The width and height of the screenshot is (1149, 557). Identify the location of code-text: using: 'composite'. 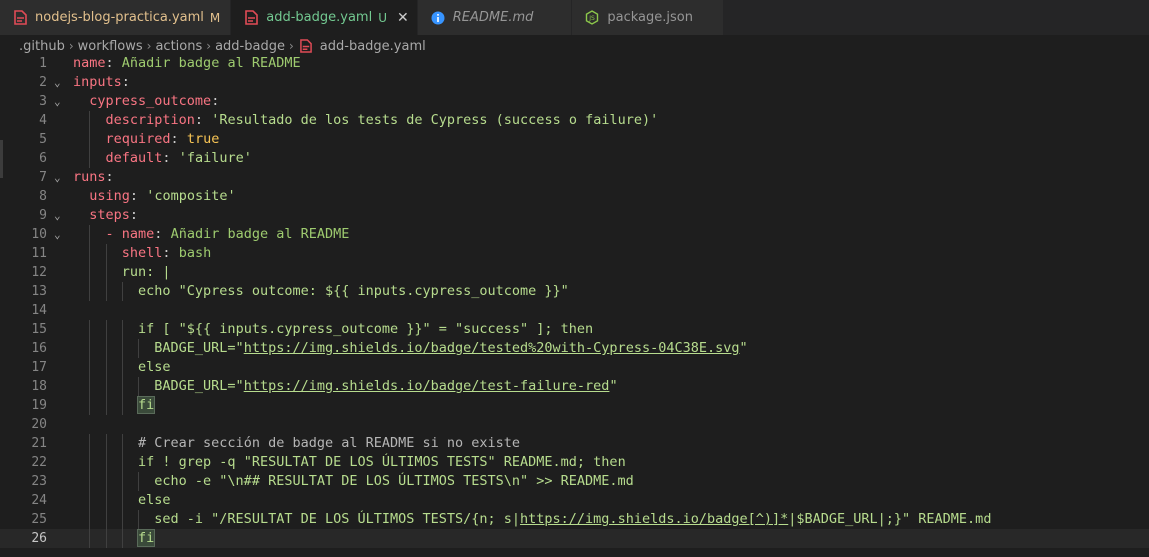
(162, 196).